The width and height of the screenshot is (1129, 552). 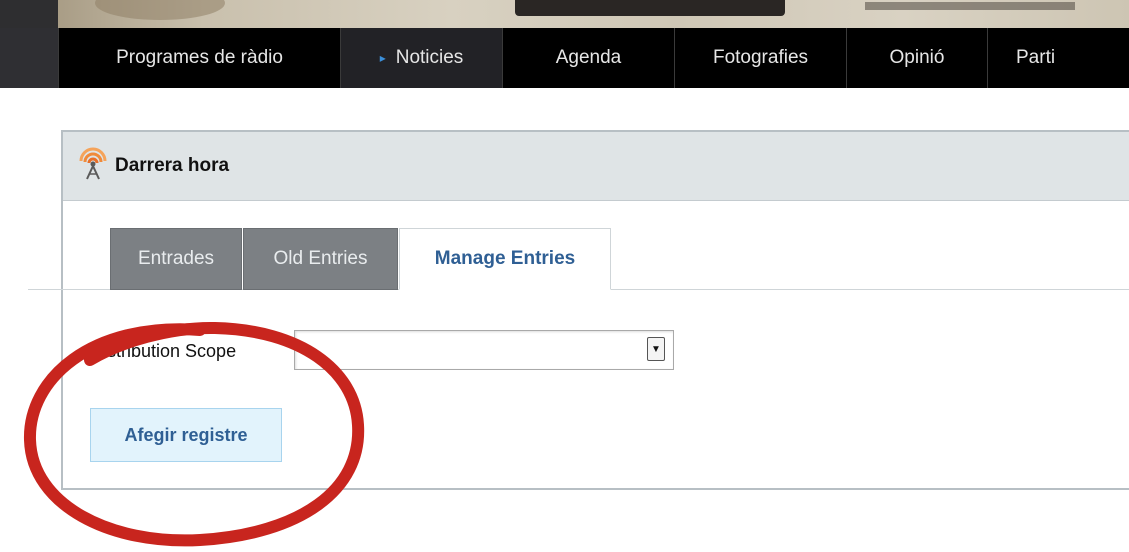 I want to click on banner-image-left, so click(x=160, y=10).